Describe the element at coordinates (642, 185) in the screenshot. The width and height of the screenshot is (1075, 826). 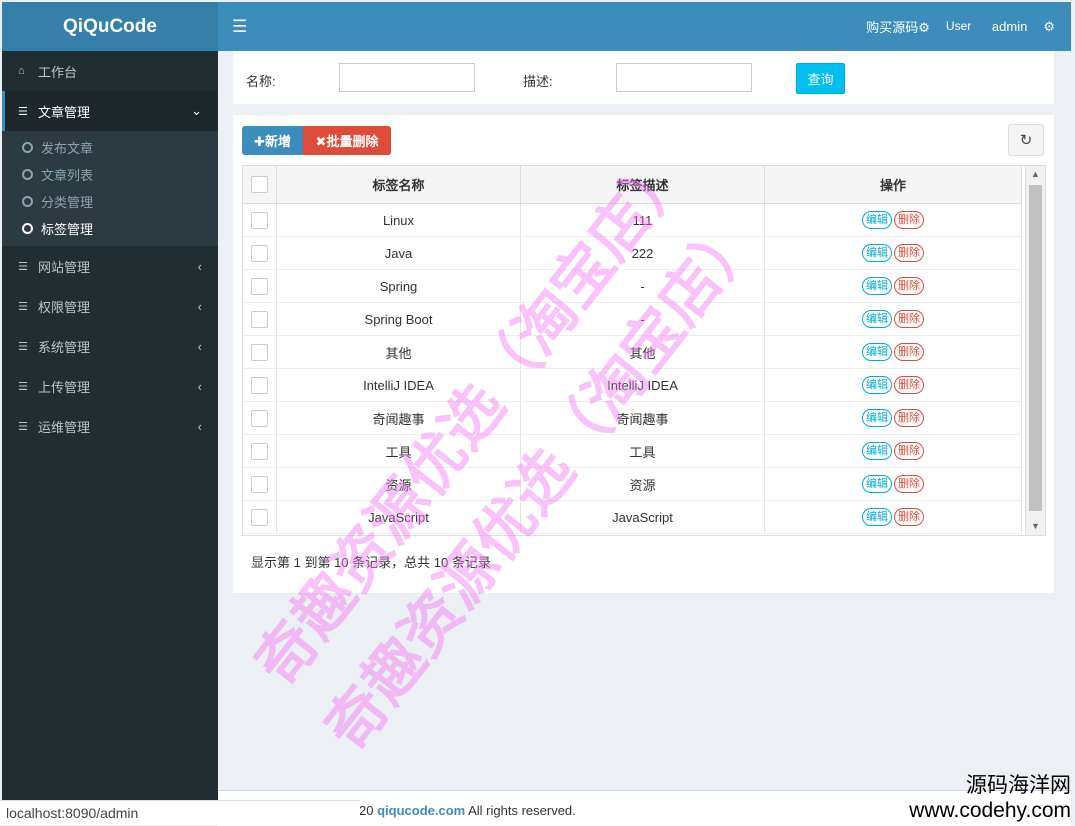
I see `col-header-desc: 标签描述` at that location.